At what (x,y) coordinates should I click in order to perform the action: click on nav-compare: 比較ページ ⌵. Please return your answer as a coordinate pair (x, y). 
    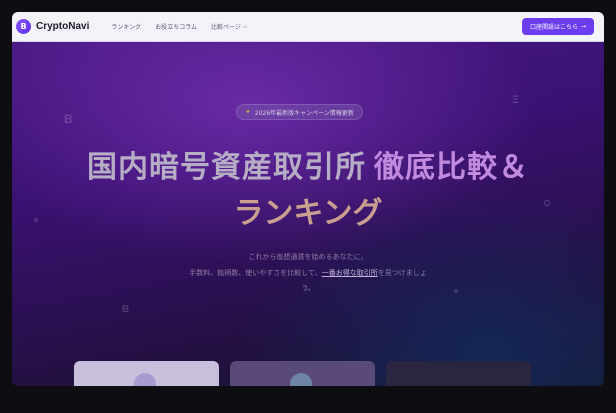
    Looking at the image, I should click on (229, 27).